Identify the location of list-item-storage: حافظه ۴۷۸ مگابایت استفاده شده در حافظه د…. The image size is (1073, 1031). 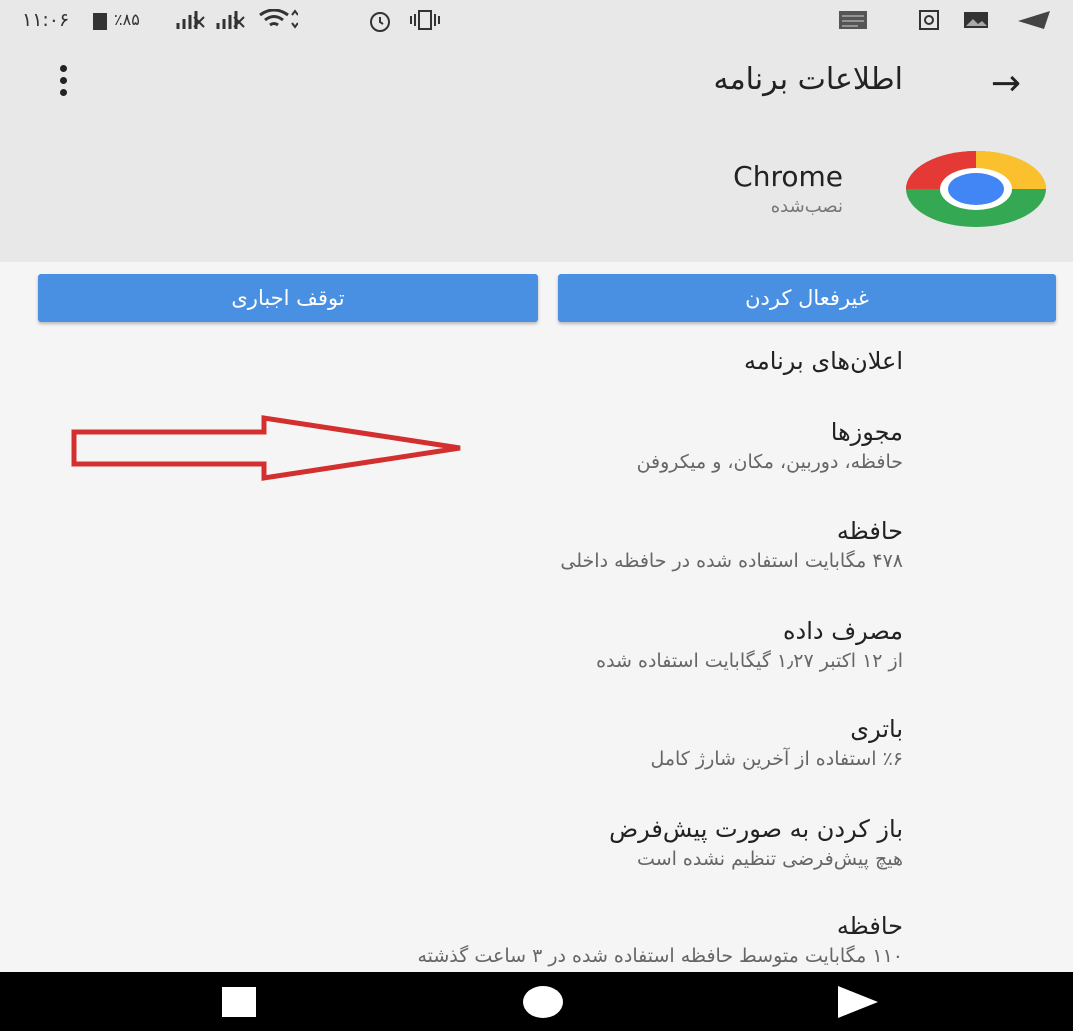
(731, 545).